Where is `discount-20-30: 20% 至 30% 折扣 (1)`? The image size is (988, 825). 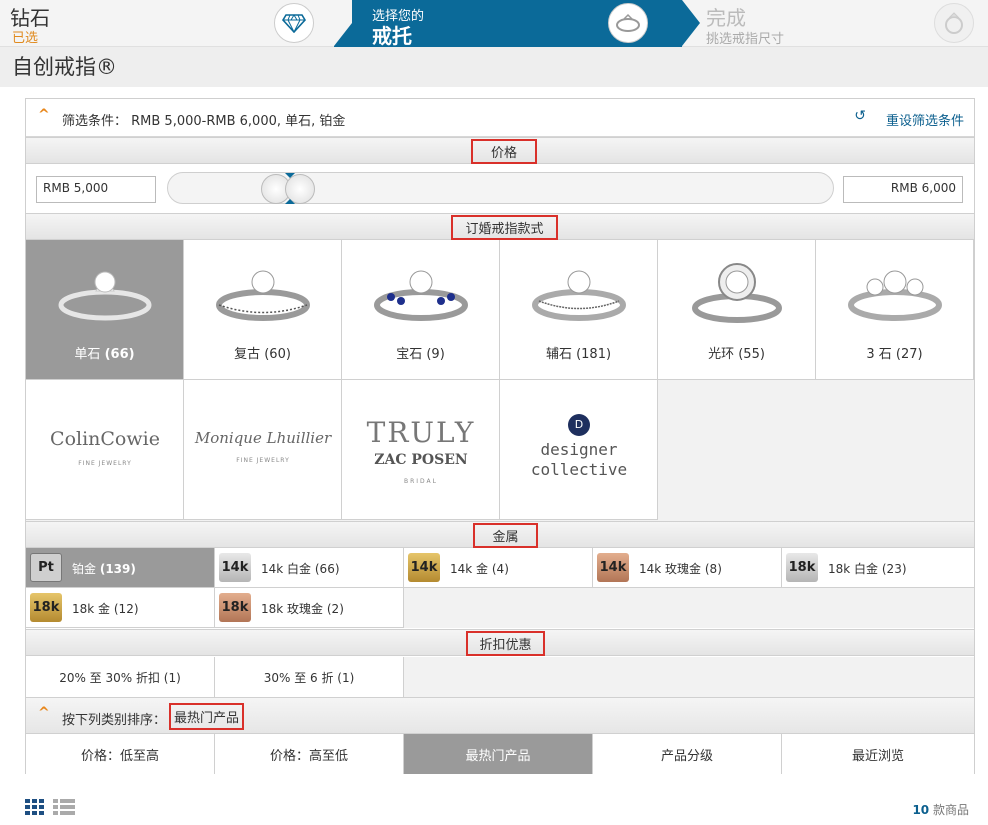
discount-20-30: 20% 至 30% 折扣 (1) is located at coordinates (120, 677).